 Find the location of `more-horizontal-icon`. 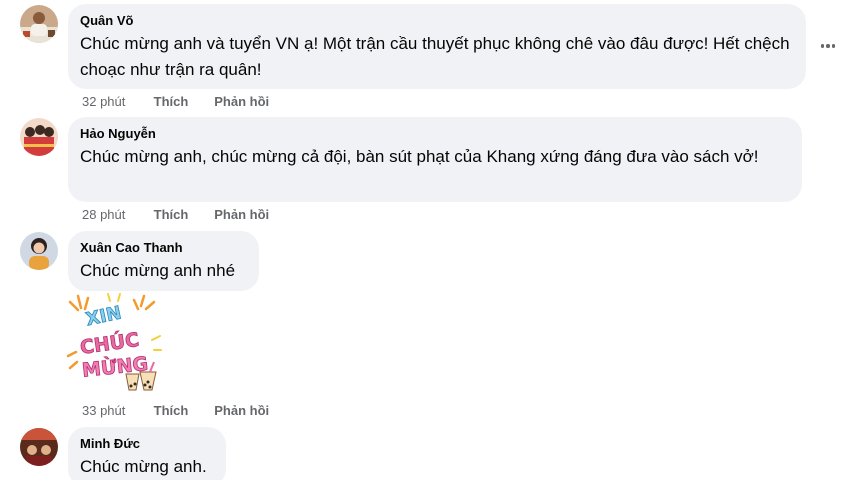

more-horizontal-icon is located at coordinates (822, 46).